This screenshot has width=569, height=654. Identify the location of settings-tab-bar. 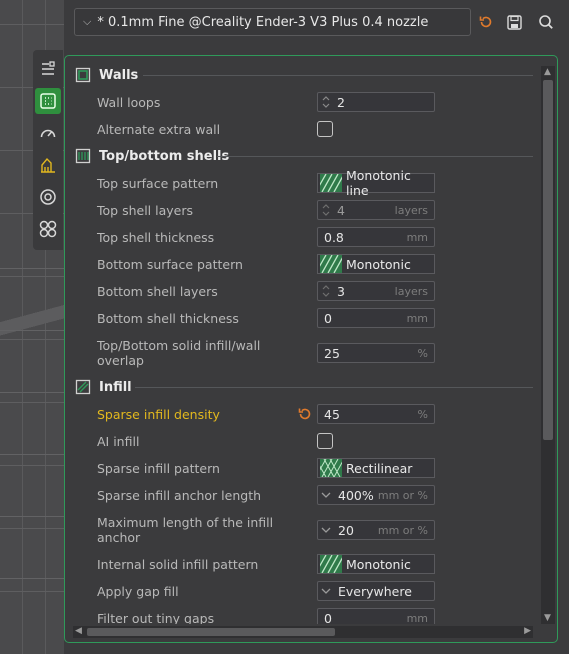
(48, 150).